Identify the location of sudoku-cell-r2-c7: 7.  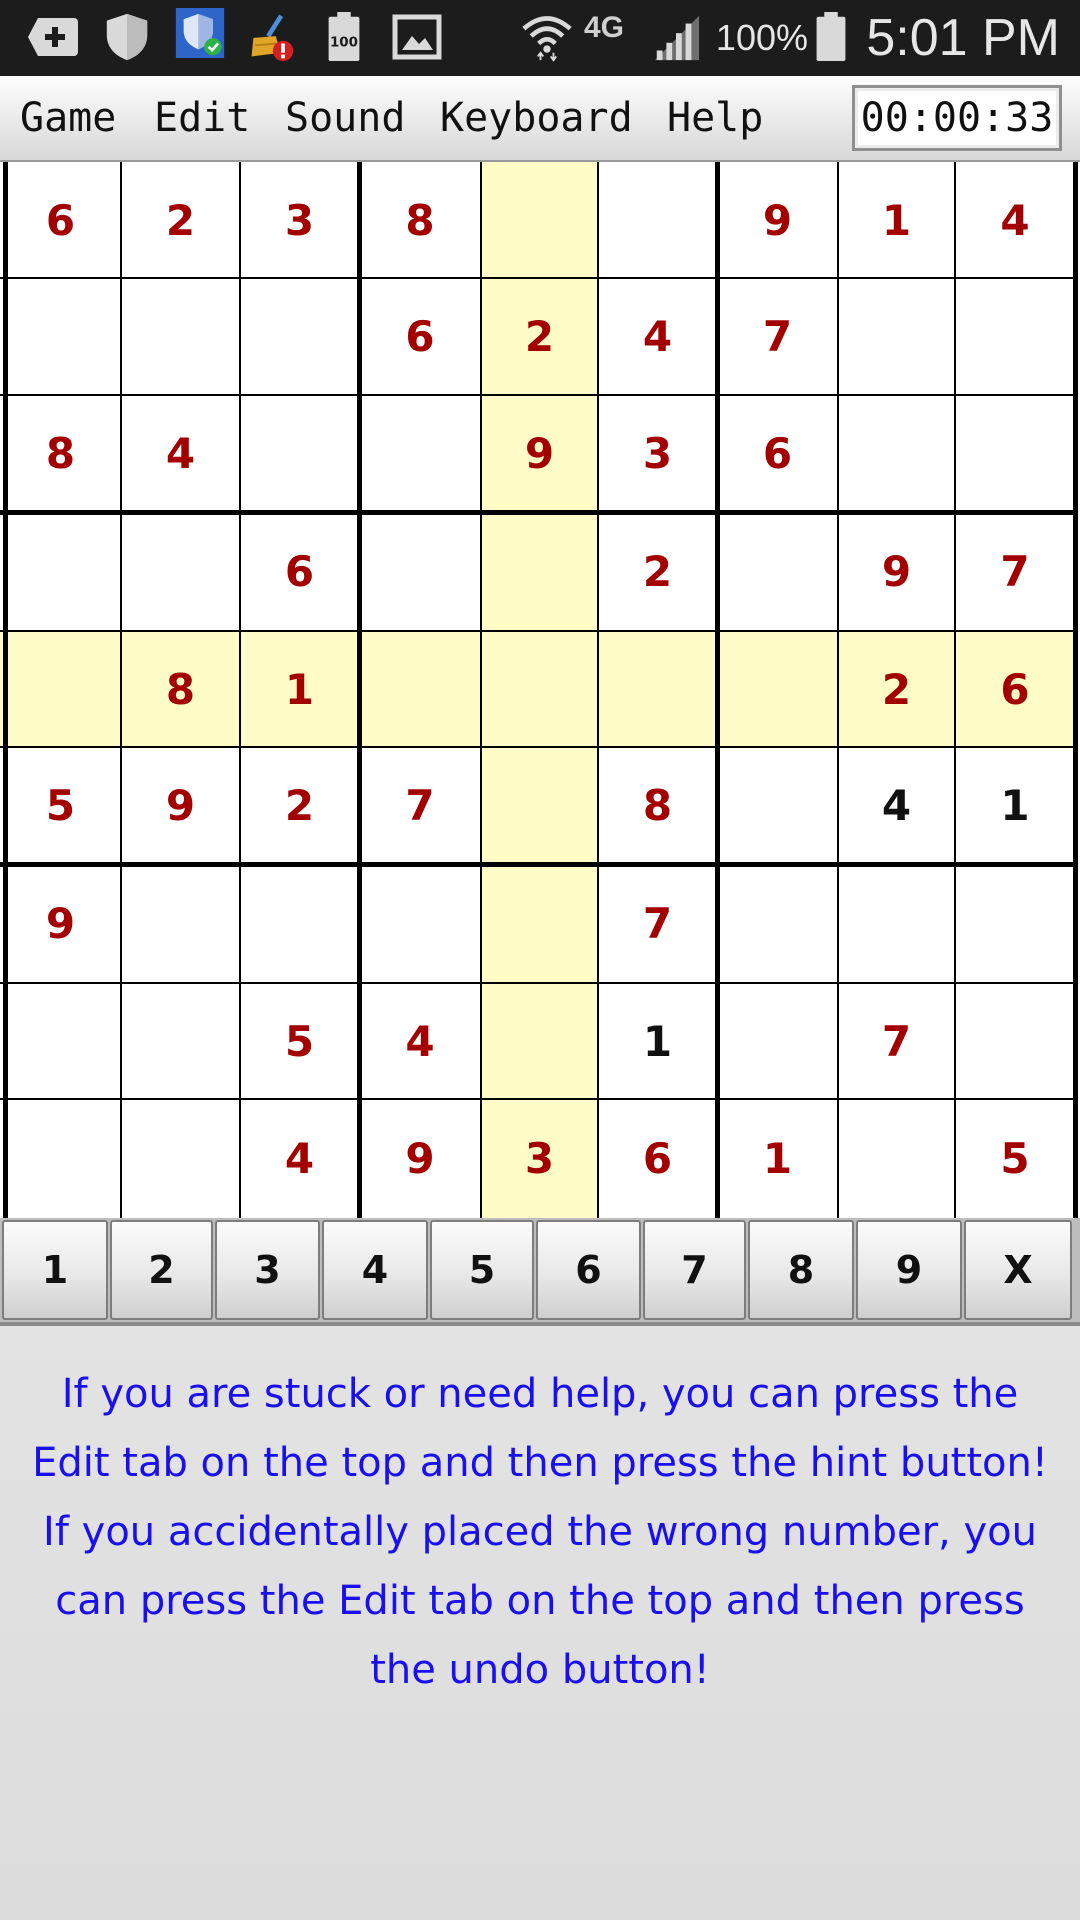
(777, 336).